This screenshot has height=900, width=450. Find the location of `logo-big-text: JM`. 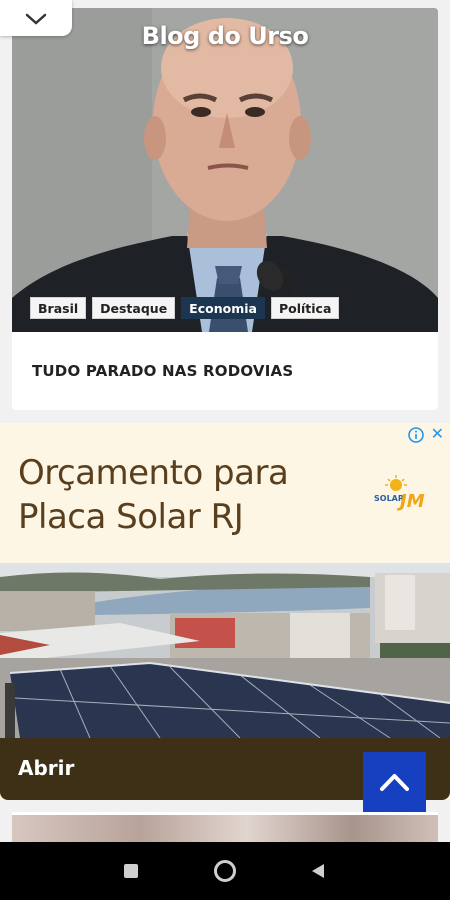

logo-big-text: JM is located at coordinates (411, 501).